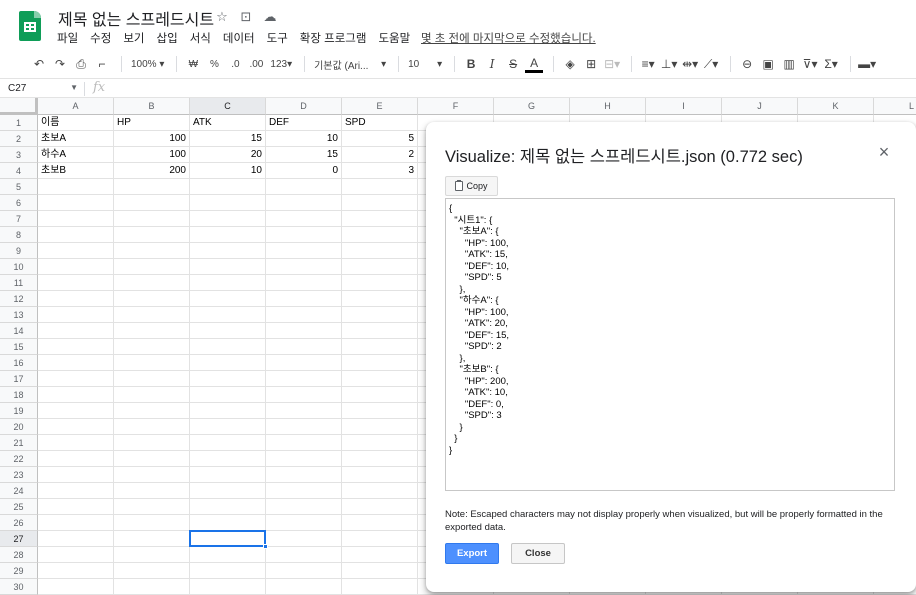 This screenshot has width=916, height=595. I want to click on export-button: Export, so click(472, 553).